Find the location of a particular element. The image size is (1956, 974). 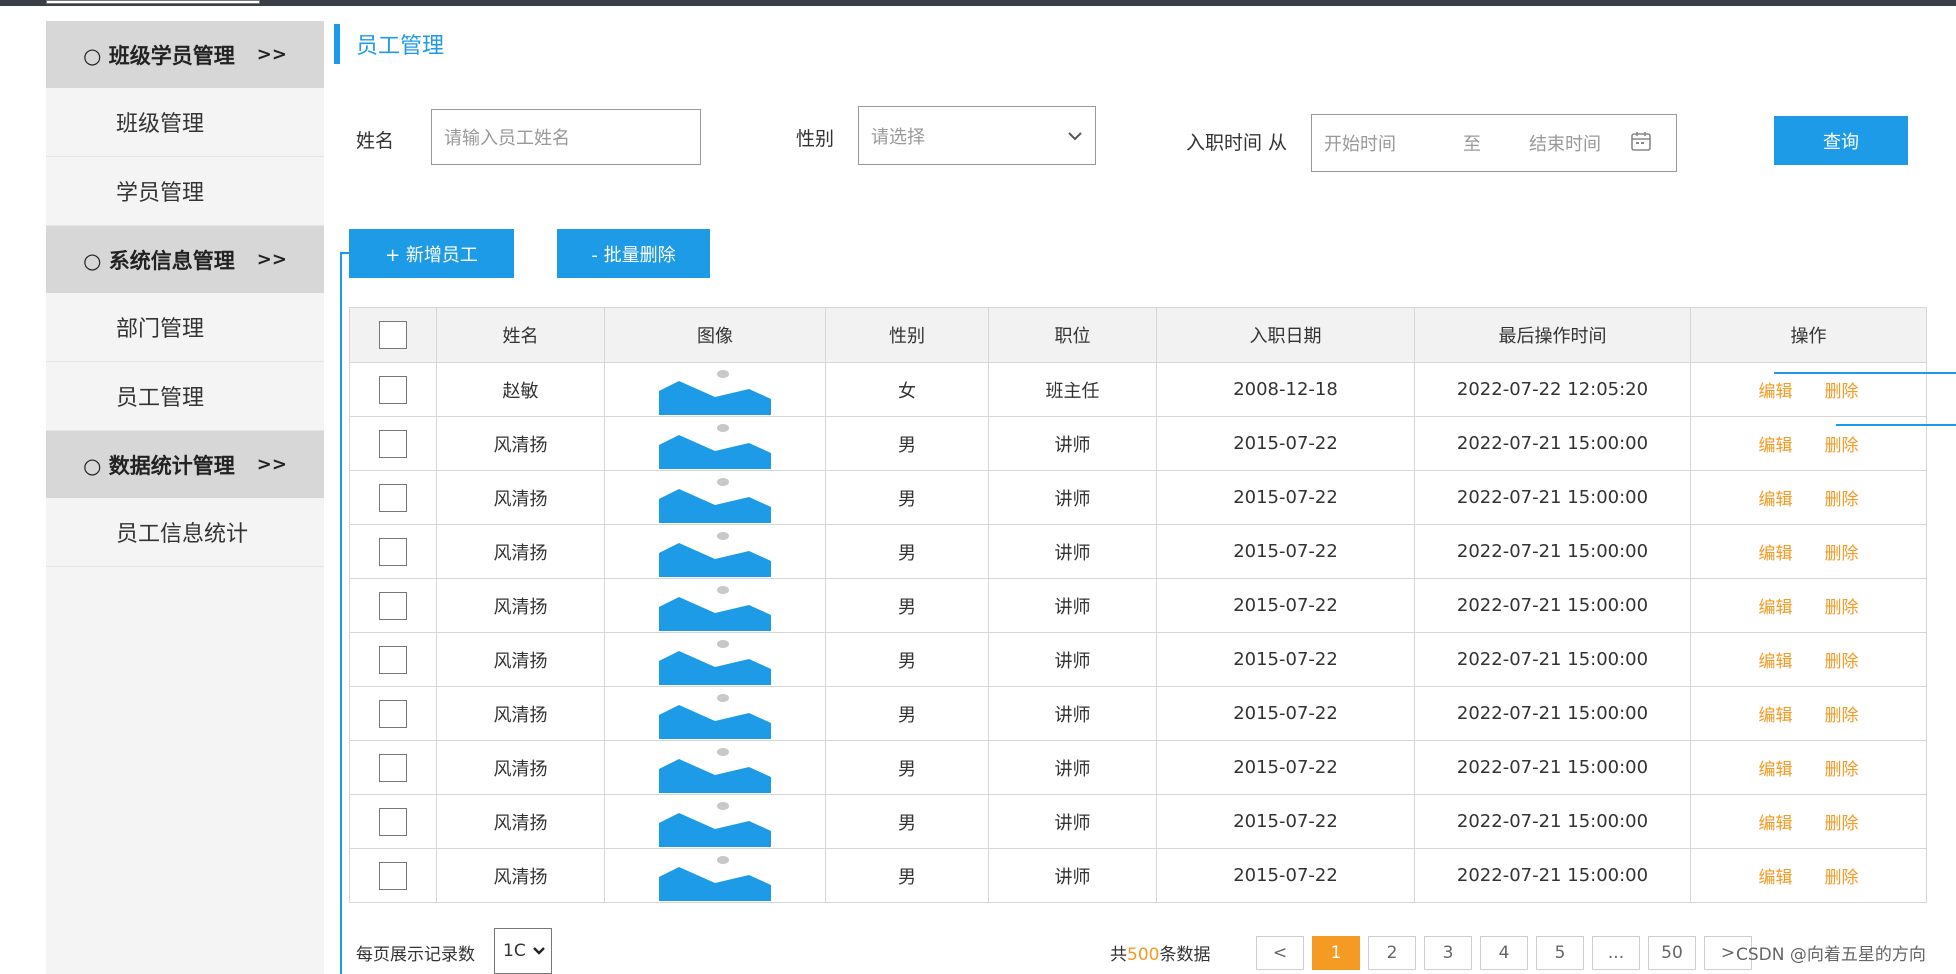

page-button: 1 is located at coordinates (1336, 953).